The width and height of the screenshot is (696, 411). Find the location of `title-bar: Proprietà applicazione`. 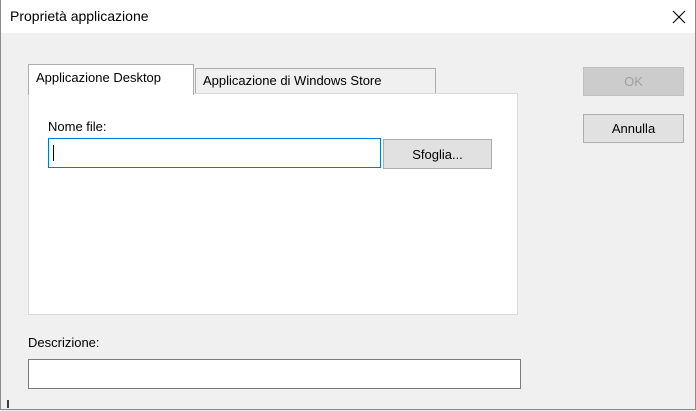

title-bar: Proprietà applicazione is located at coordinates (348, 16).